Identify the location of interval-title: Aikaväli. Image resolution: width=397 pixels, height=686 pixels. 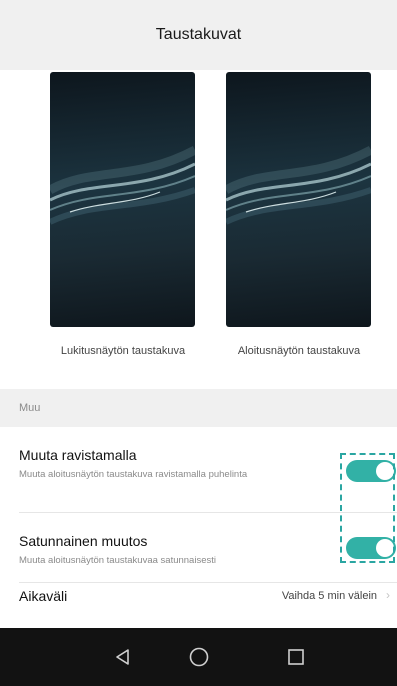
(43, 596).